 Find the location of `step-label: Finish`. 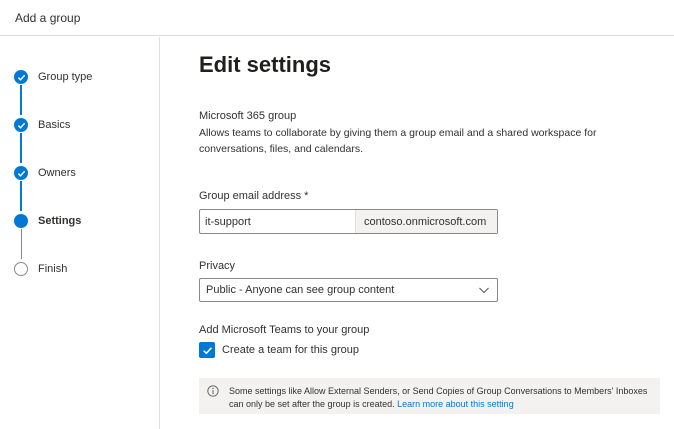

step-label: Finish is located at coordinates (53, 269).